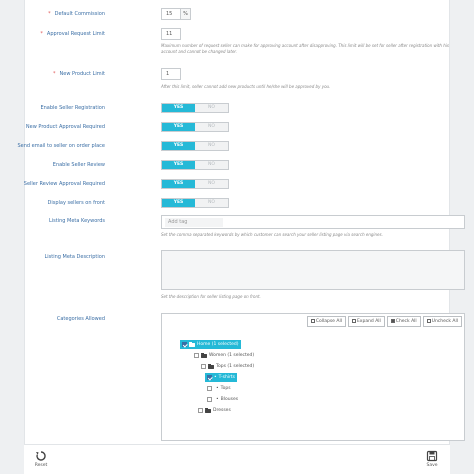  Describe the element at coordinates (74, 257) in the screenshot. I see `listing-meta-description-label: Listing Meta Description` at that location.